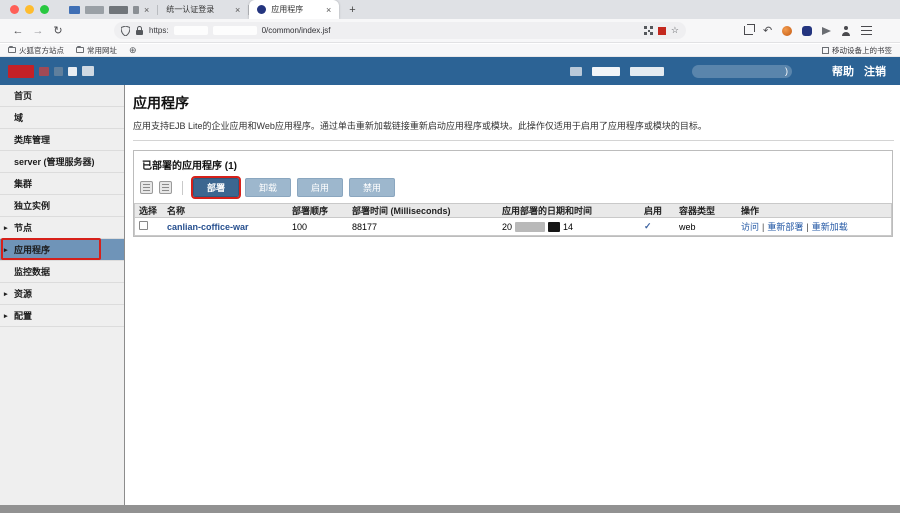 Image resolution: width=900 pixels, height=513 pixels. I want to click on sidebar-item-nodes: ▸ 节点, so click(62, 228).